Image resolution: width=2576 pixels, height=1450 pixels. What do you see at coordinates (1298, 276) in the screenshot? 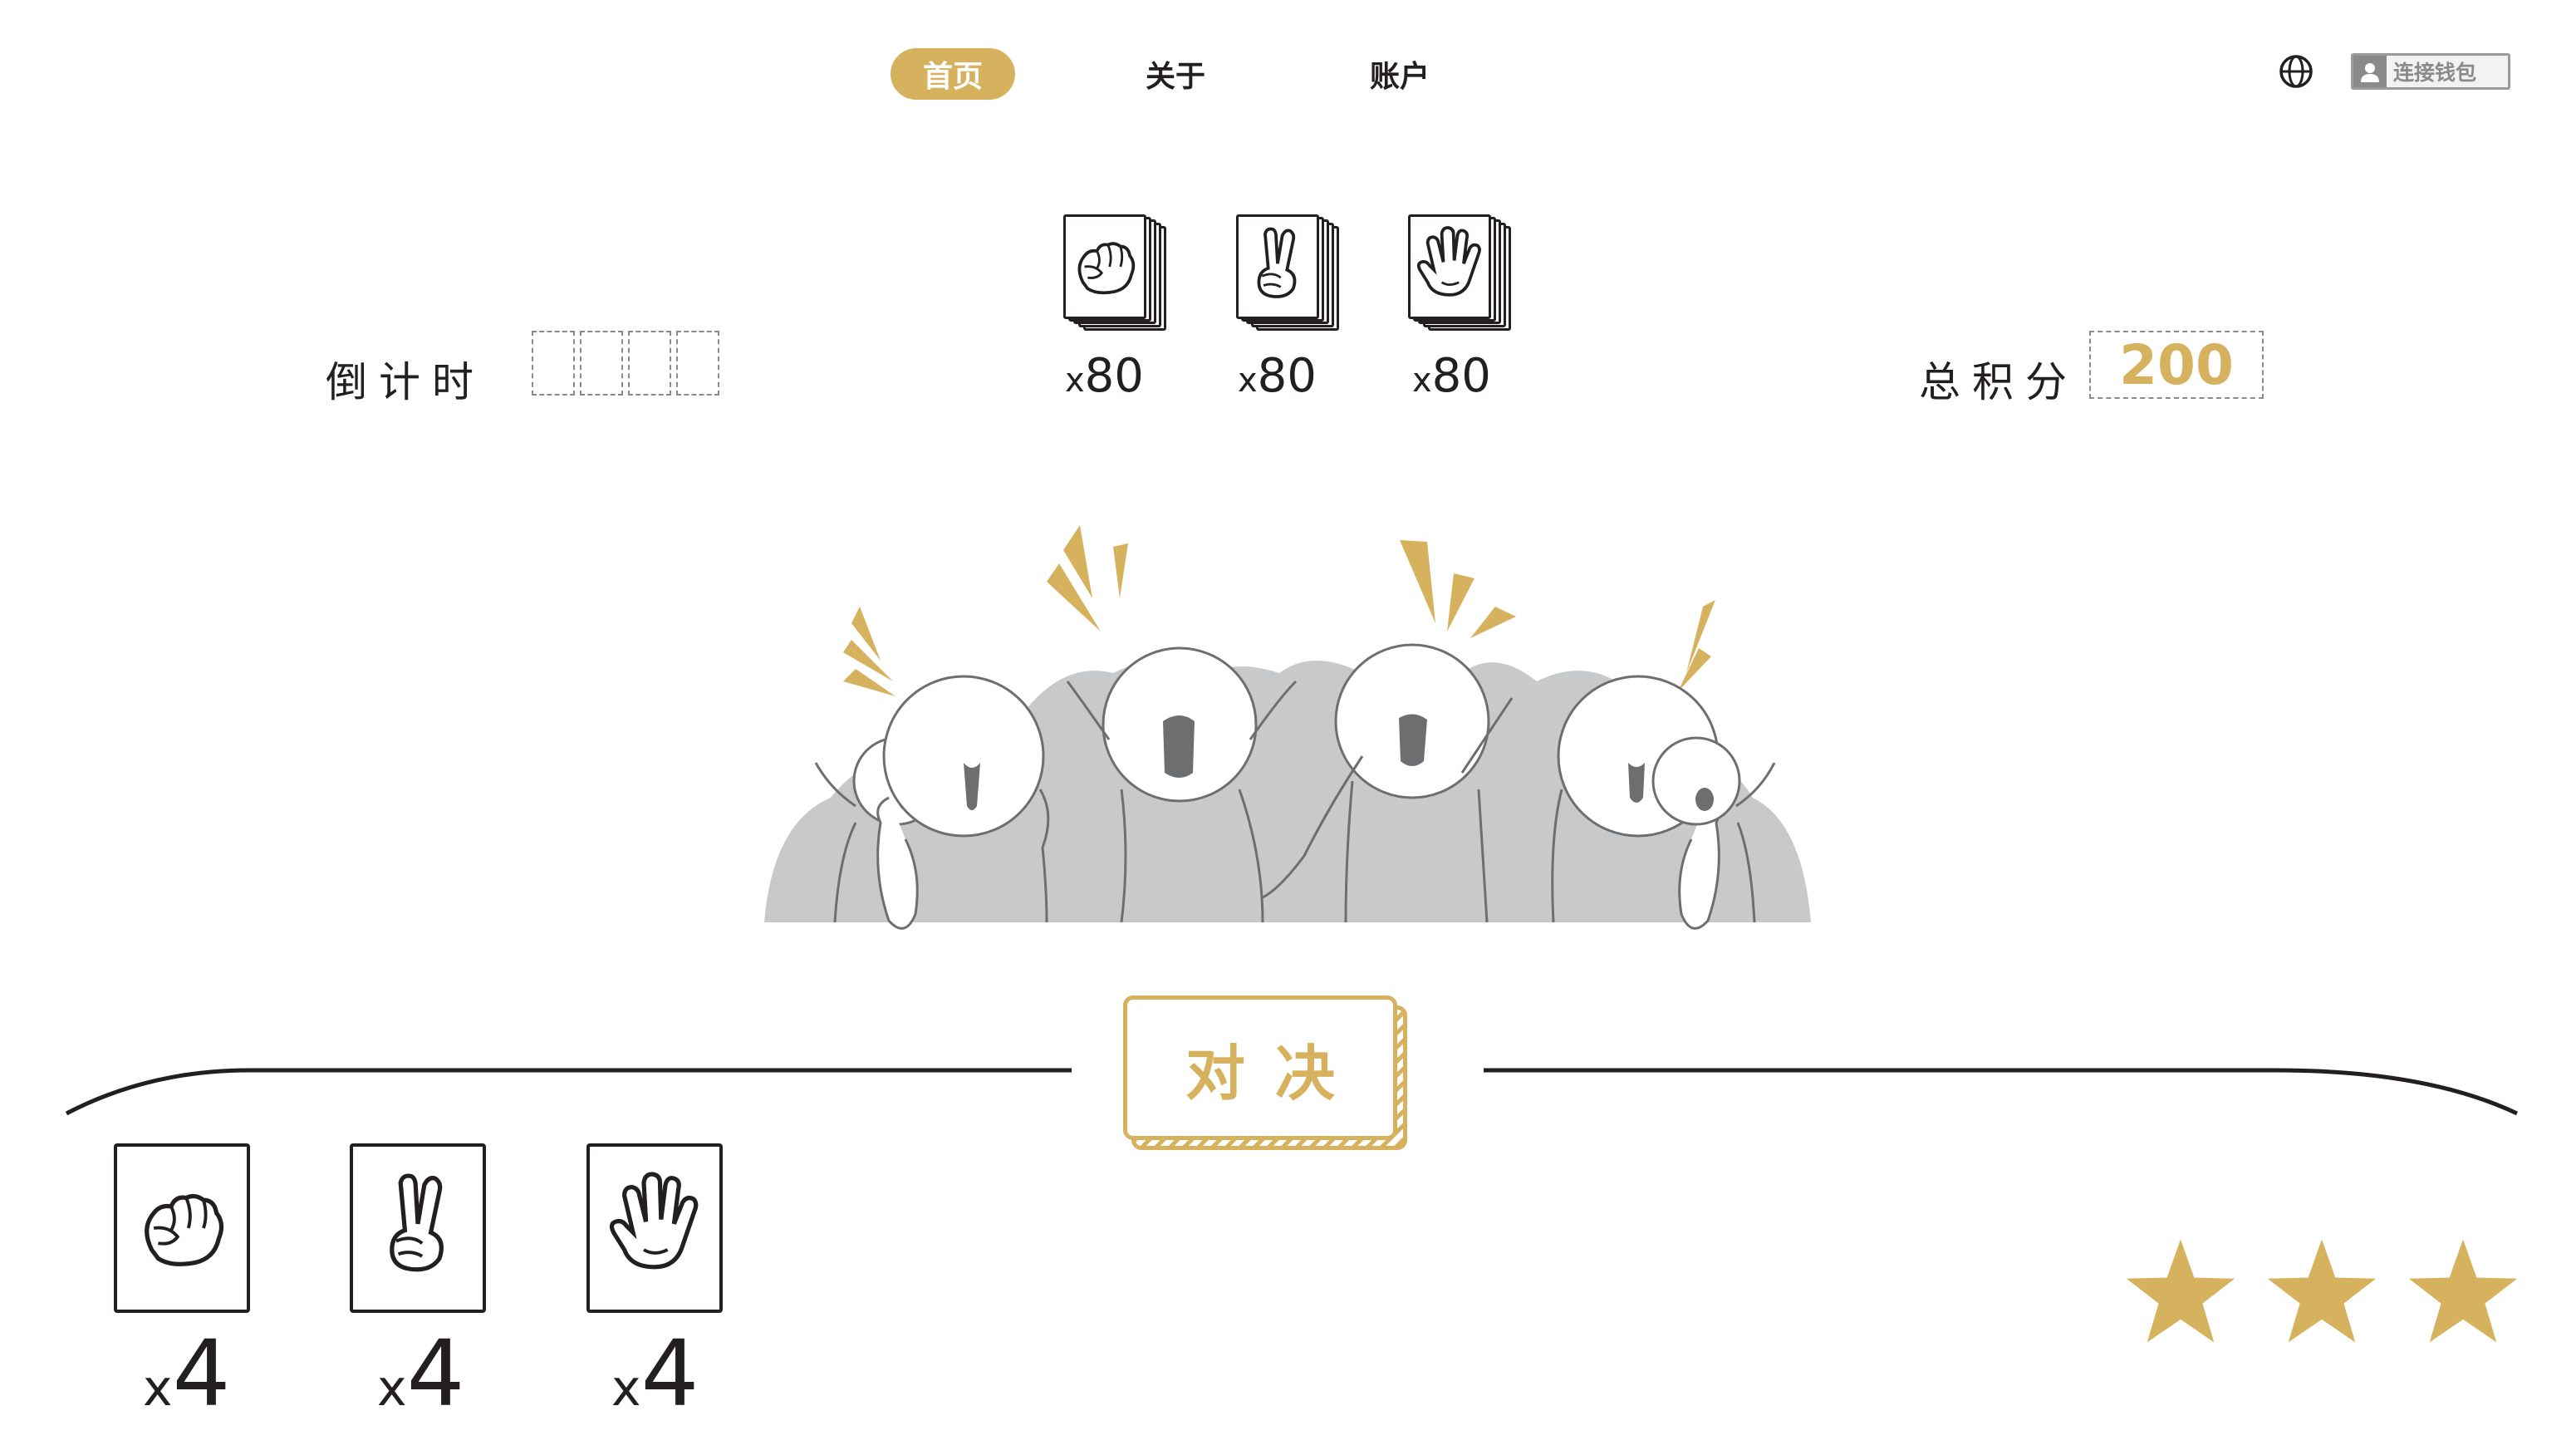
I see `deck-scissors-stack` at bounding box center [1298, 276].